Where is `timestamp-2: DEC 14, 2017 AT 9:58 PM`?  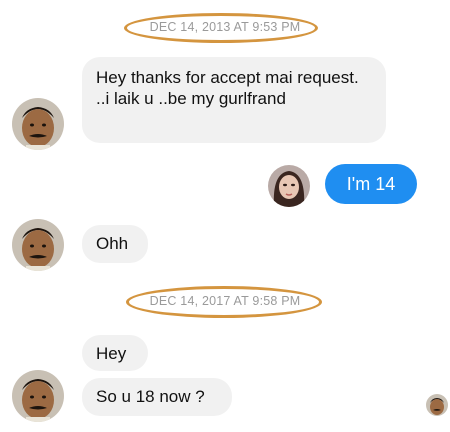 timestamp-2: DEC 14, 2017 AT 9:58 PM is located at coordinates (225, 302).